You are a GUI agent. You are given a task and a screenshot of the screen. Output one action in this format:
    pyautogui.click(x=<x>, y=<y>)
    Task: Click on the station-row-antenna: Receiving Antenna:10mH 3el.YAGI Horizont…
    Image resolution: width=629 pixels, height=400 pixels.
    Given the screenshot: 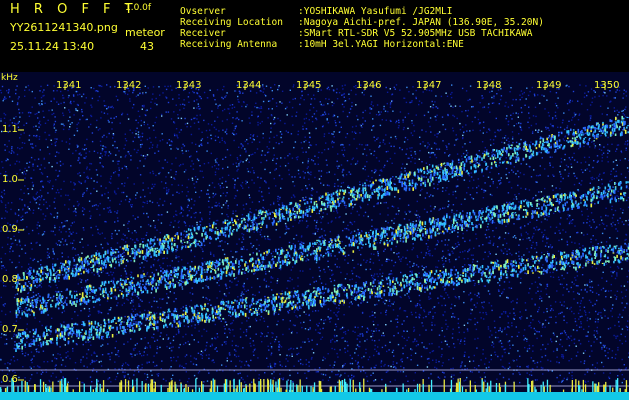 What is the action you would take?
    pyautogui.click(x=322, y=44)
    